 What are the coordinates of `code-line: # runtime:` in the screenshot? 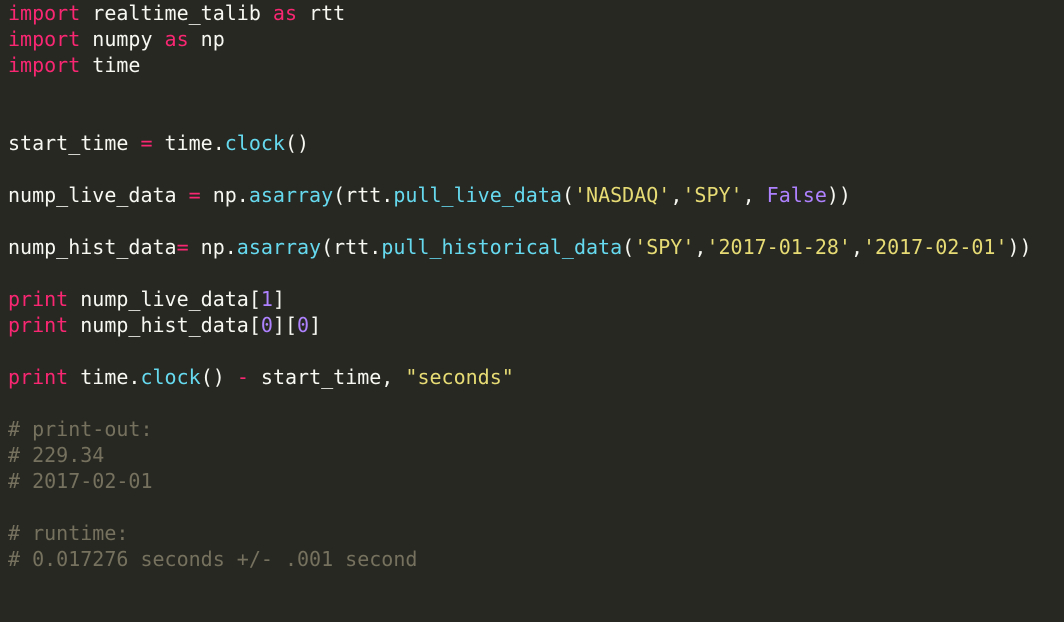 It's located at (520, 533).